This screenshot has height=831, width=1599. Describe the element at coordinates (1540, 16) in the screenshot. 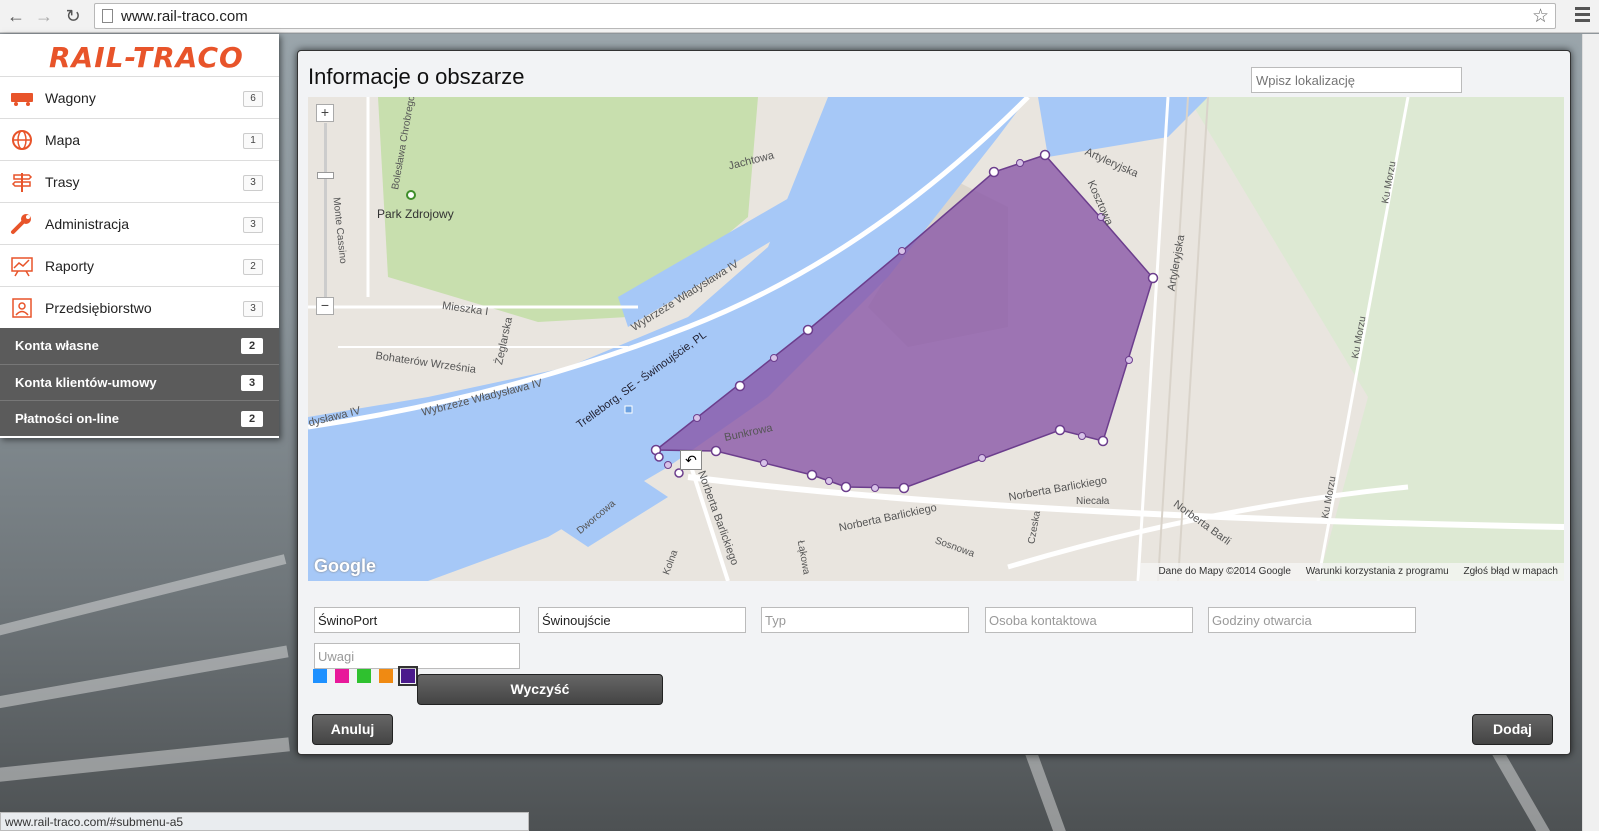

I see `bookmark-star-icon: ☆` at that location.